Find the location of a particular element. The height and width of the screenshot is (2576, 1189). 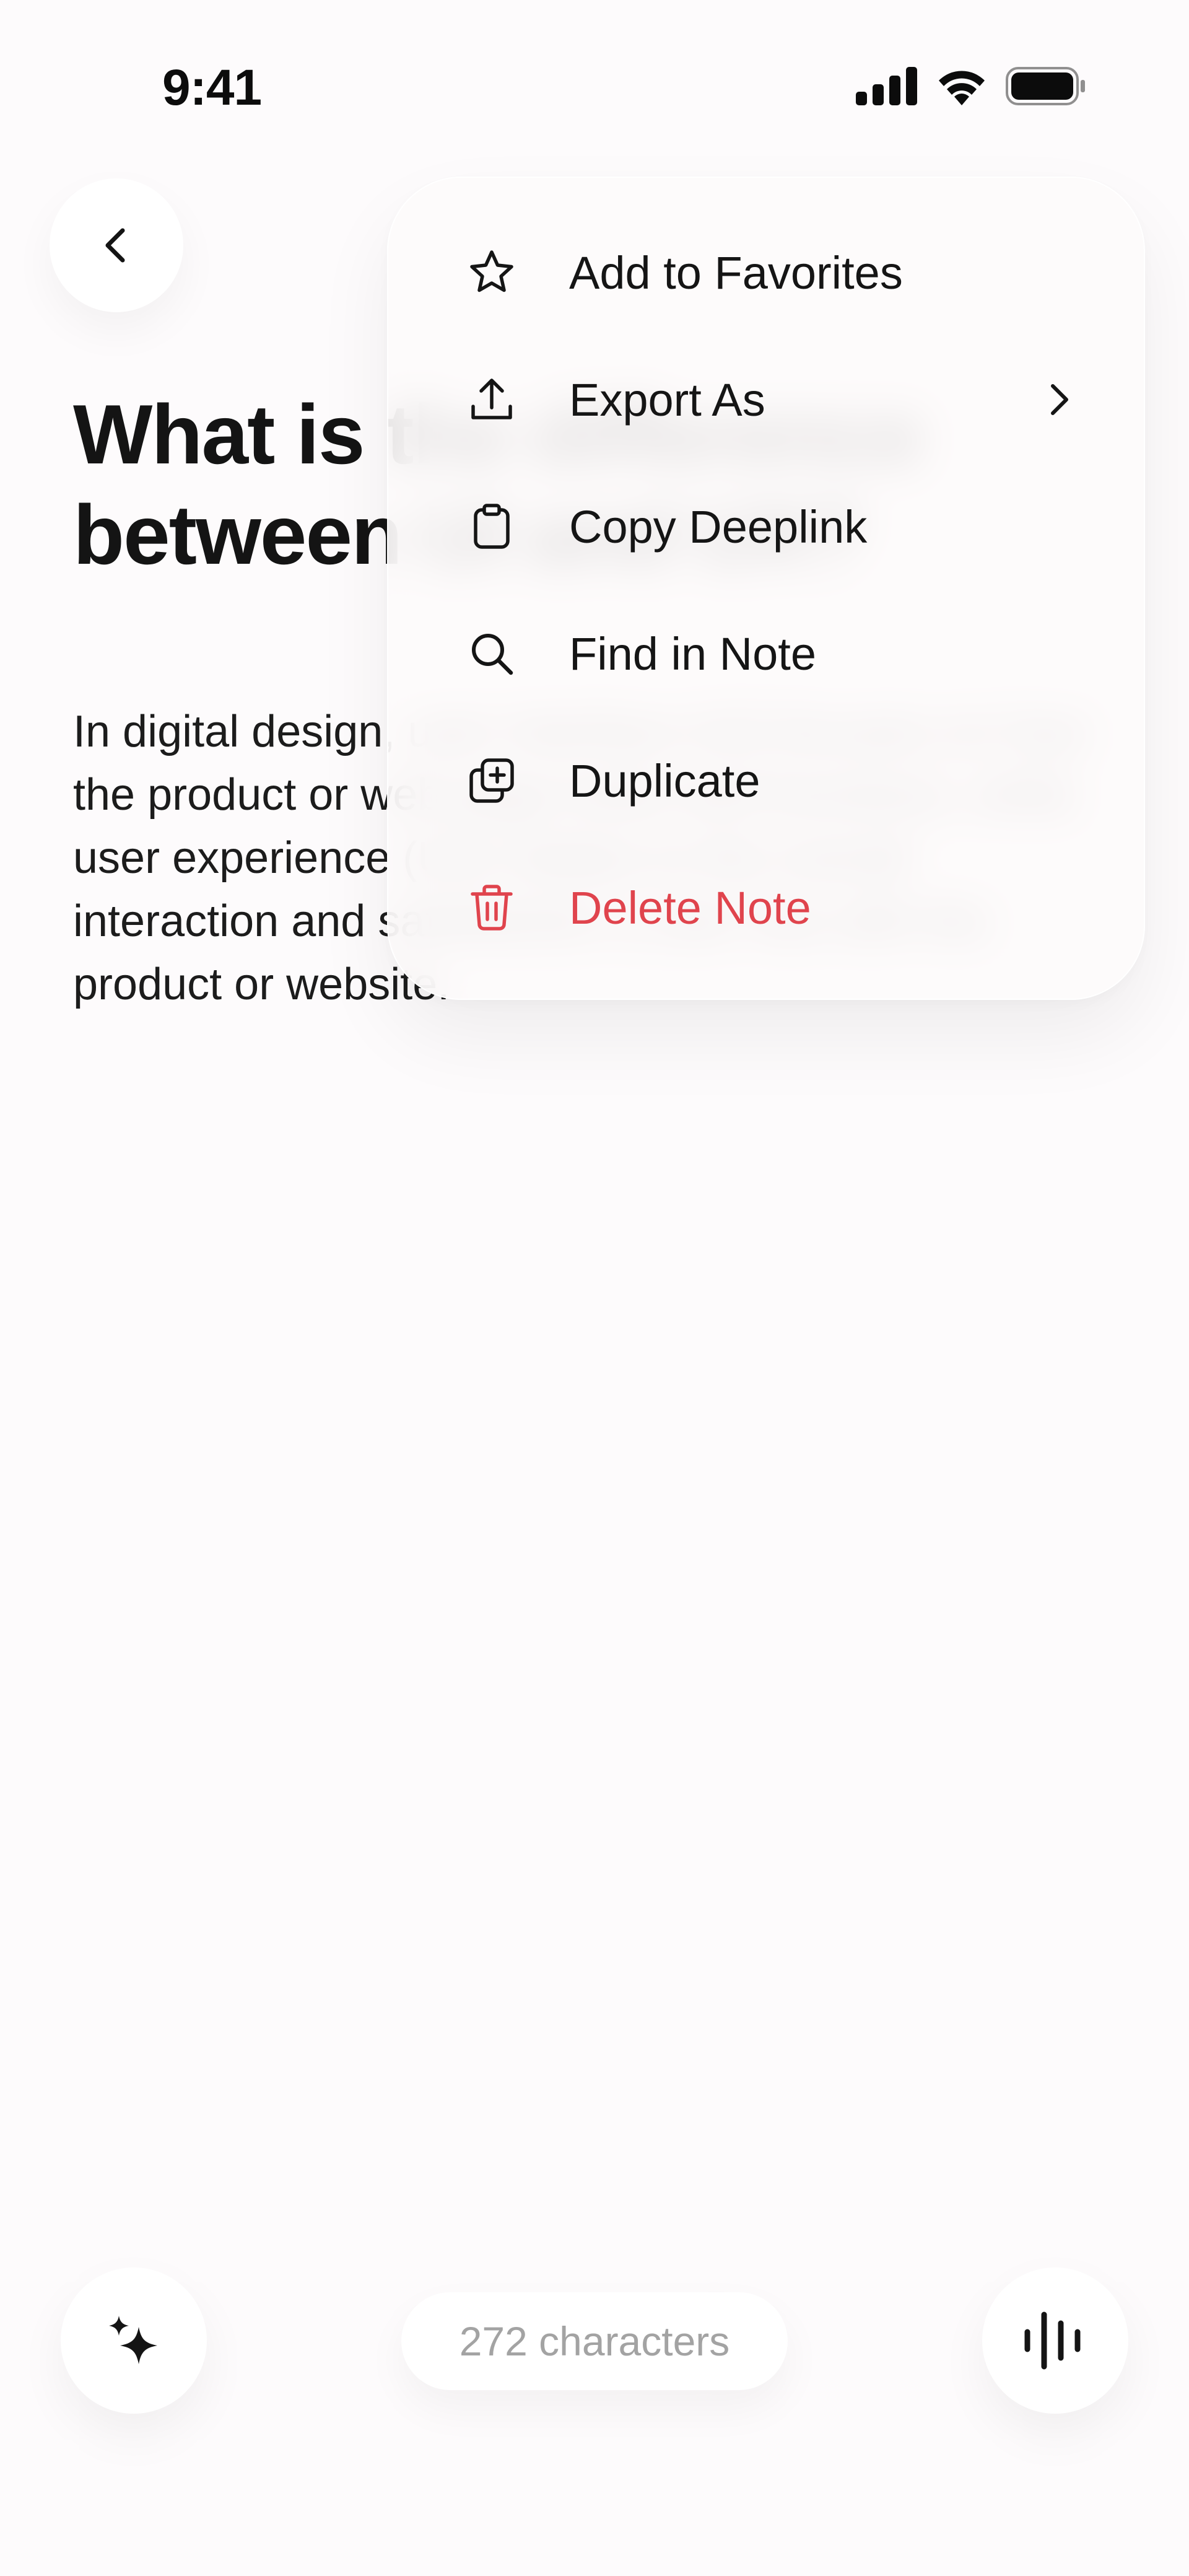

menu-item-label: Duplicate is located at coordinates (664, 781).